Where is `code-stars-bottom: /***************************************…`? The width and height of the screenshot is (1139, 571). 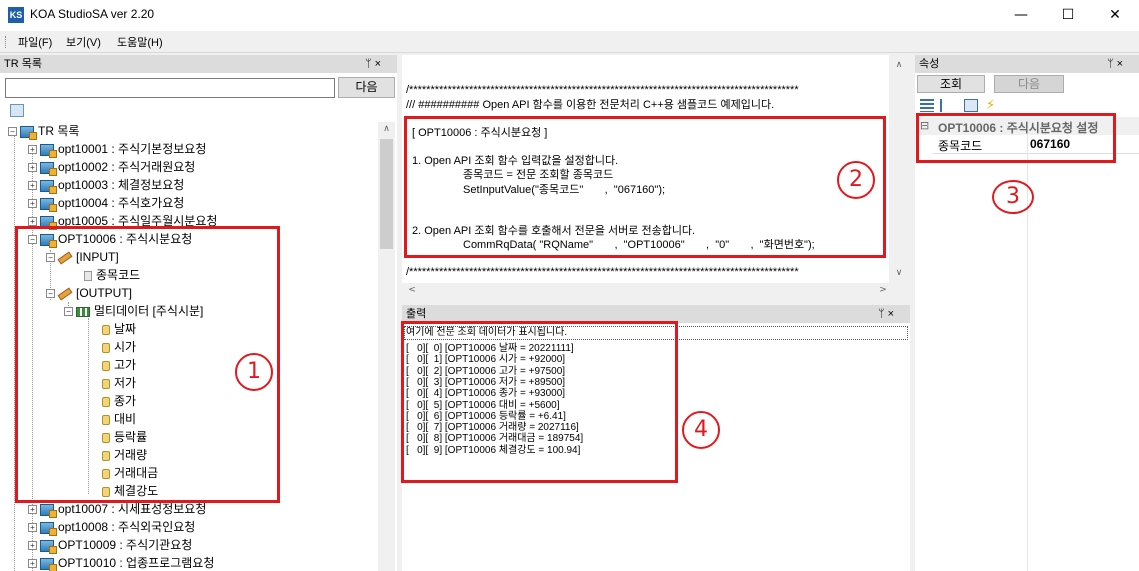 code-stars-bottom: /***************************************… is located at coordinates (602, 272).